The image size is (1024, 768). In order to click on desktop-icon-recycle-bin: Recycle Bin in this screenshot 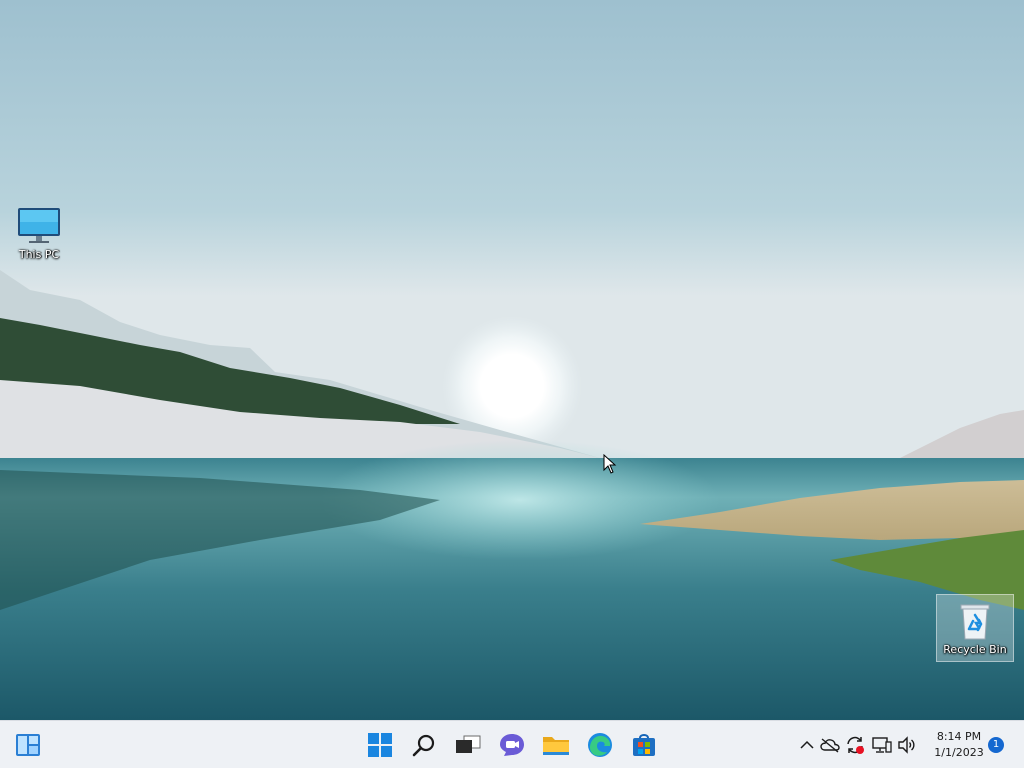, I will do `click(975, 628)`.